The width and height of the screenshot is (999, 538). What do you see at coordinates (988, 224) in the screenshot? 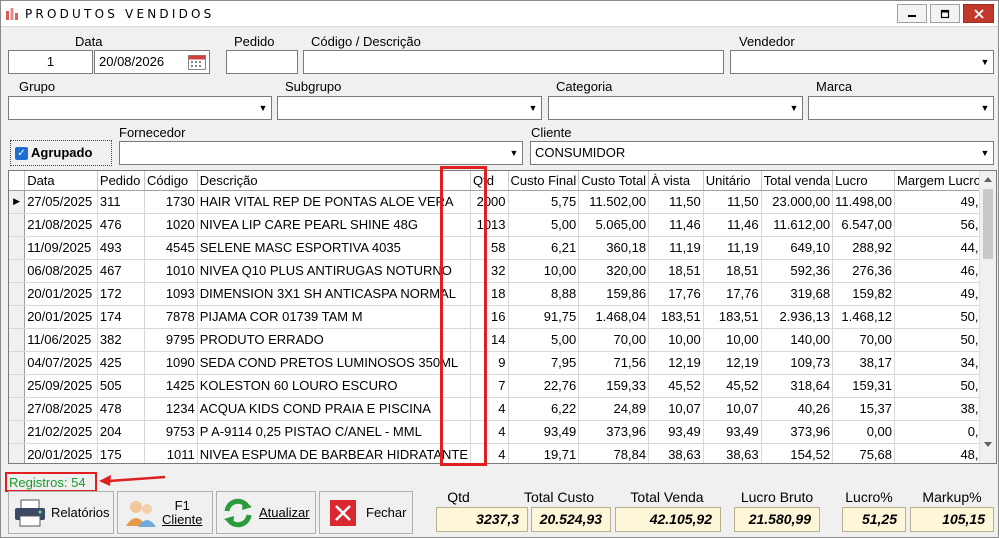
I see `scroll-thumb` at bounding box center [988, 224].